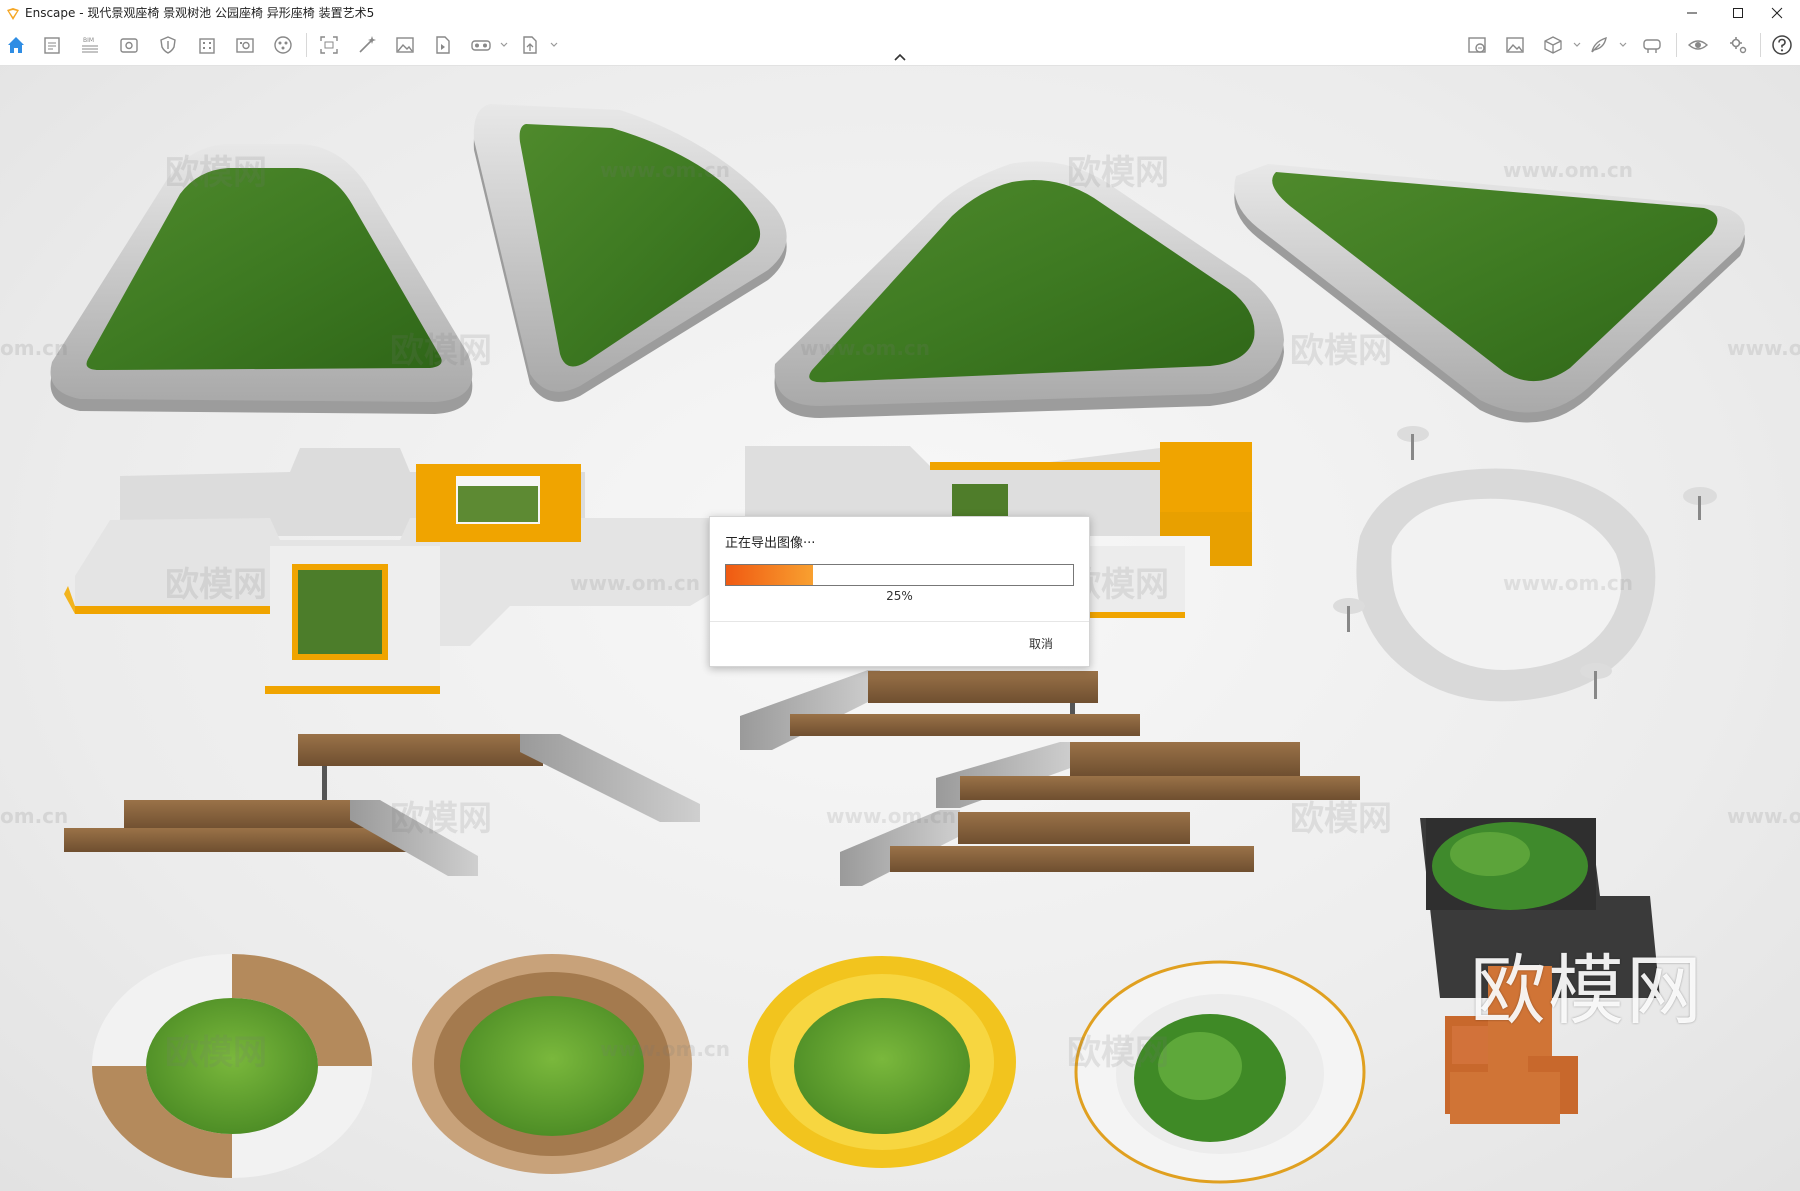 The width and height of the screenshot is (1800, 1191). Describe the element at coordinates (443, 45) in the screenshot. I see `video-file-icon` at that location.